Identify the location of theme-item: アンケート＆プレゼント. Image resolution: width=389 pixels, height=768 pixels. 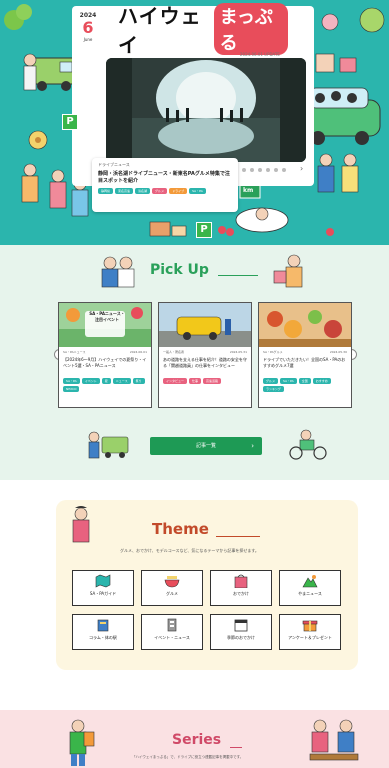
(310, 632).